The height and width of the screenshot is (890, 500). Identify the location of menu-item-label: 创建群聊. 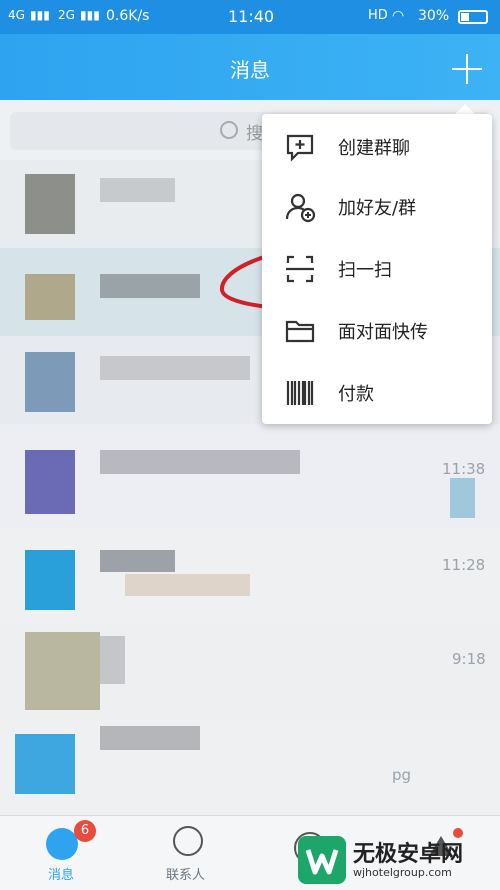
(374, 148).